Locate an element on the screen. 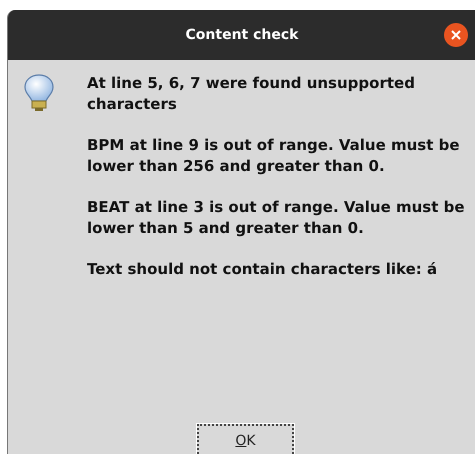  close-icon is located at coordinates (456, 35).